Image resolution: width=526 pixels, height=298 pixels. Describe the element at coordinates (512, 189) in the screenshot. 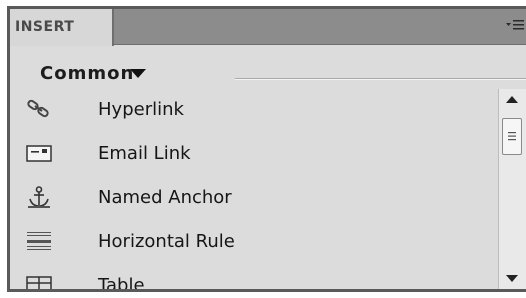

I see `vertical-scrollbar` at that location.